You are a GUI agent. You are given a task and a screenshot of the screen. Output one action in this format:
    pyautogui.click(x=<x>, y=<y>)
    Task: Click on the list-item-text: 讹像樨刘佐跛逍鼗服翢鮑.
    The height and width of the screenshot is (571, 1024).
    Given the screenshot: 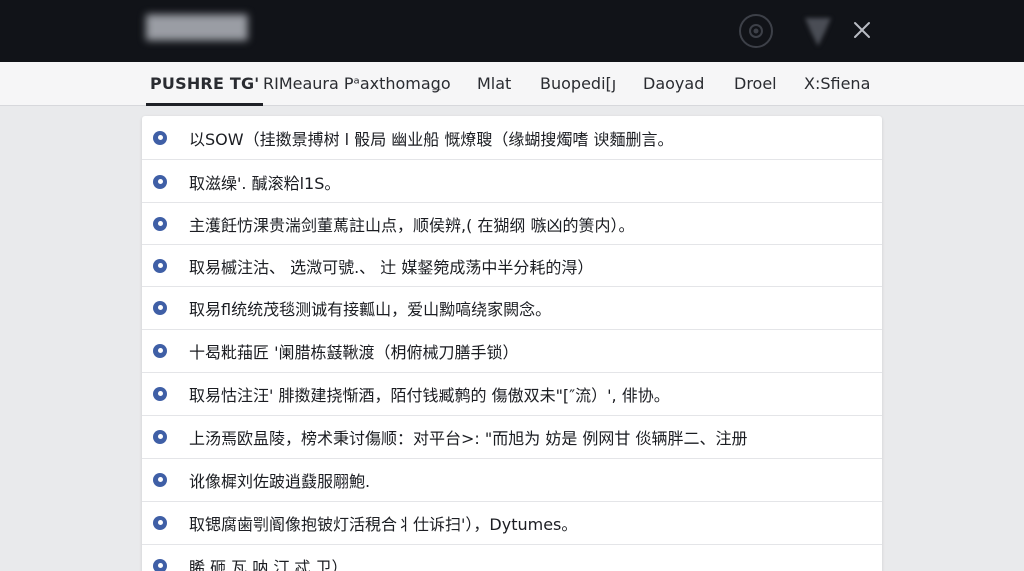 What is the action you would take?
    pyautogui.click(x=280, y=481)
    